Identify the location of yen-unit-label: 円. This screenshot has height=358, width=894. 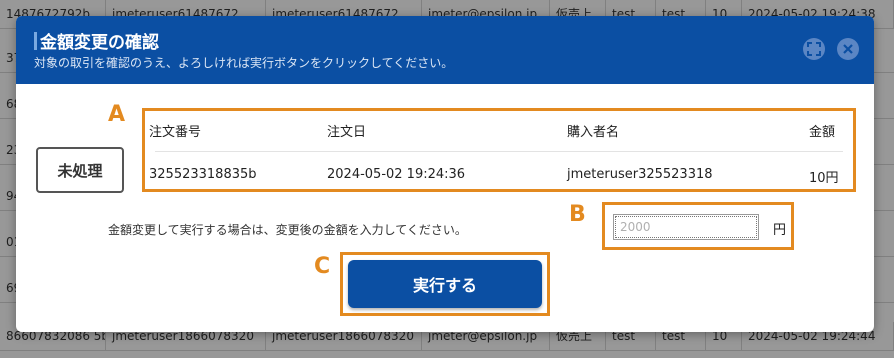
(780, 230).